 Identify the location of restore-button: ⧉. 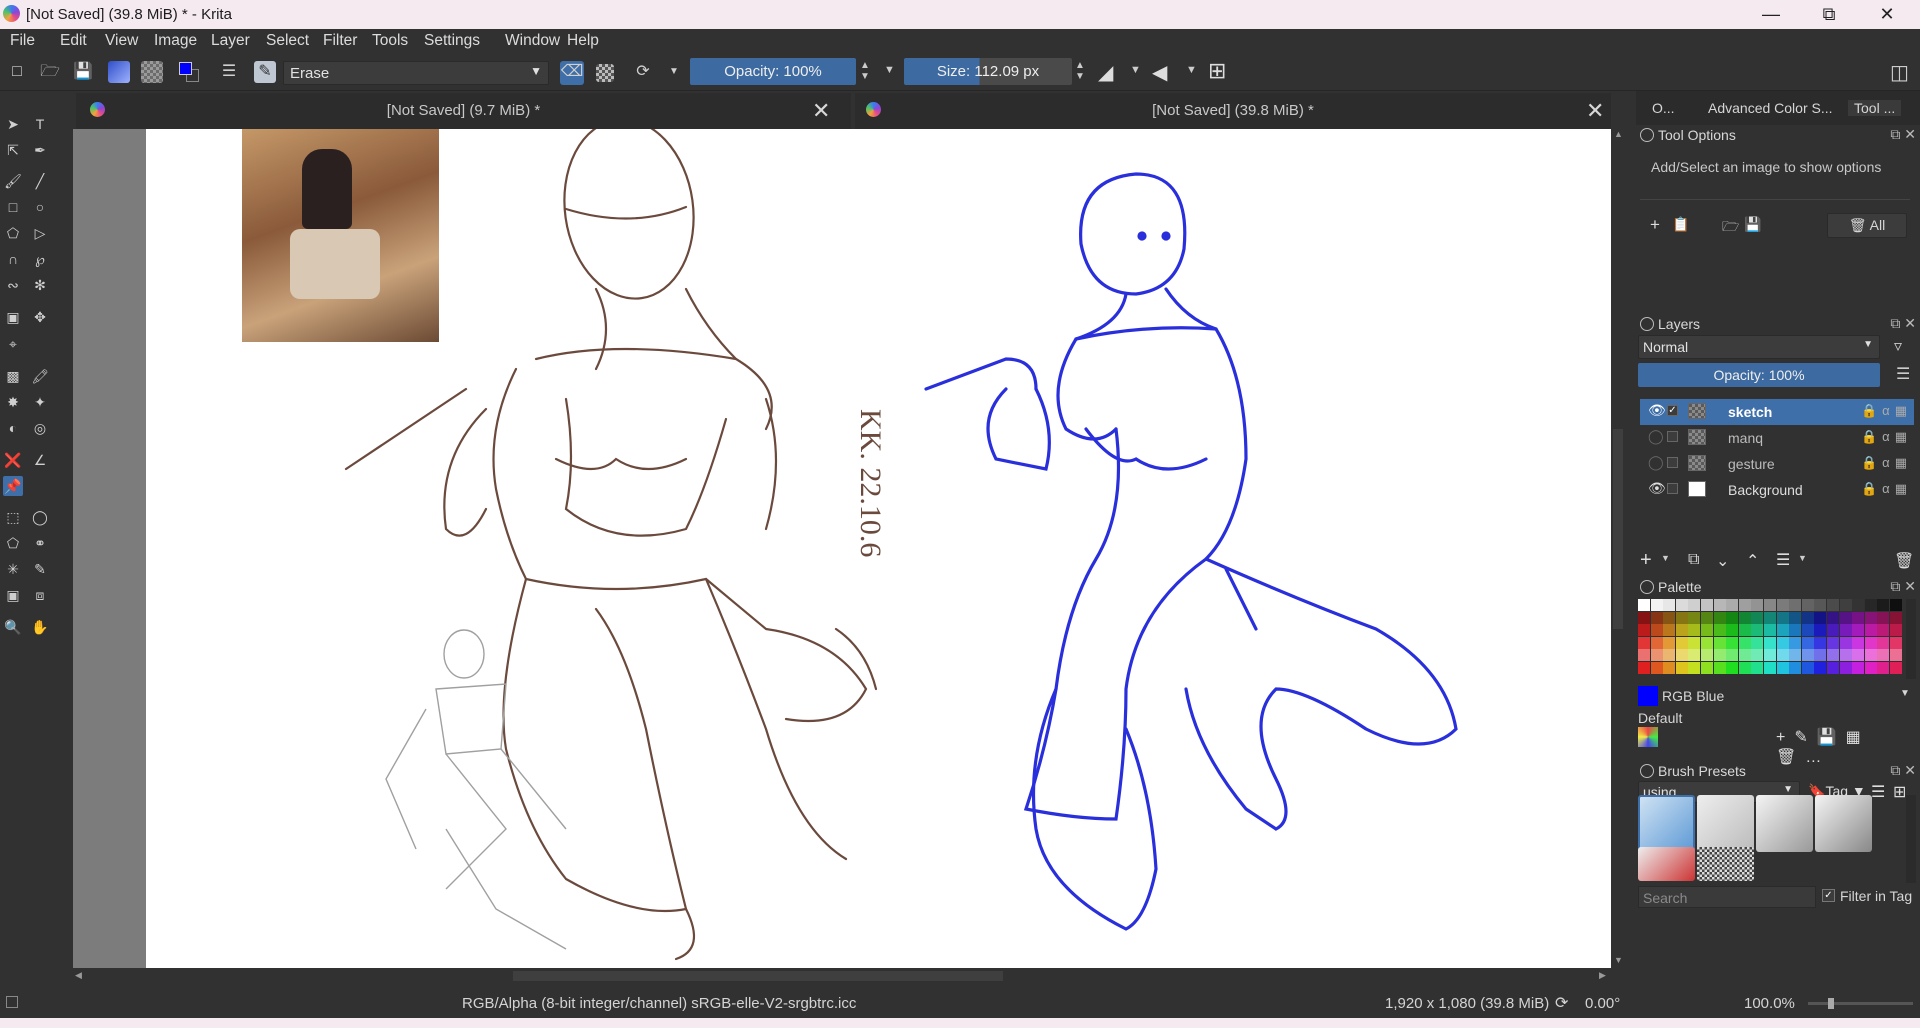
(1829, 14).